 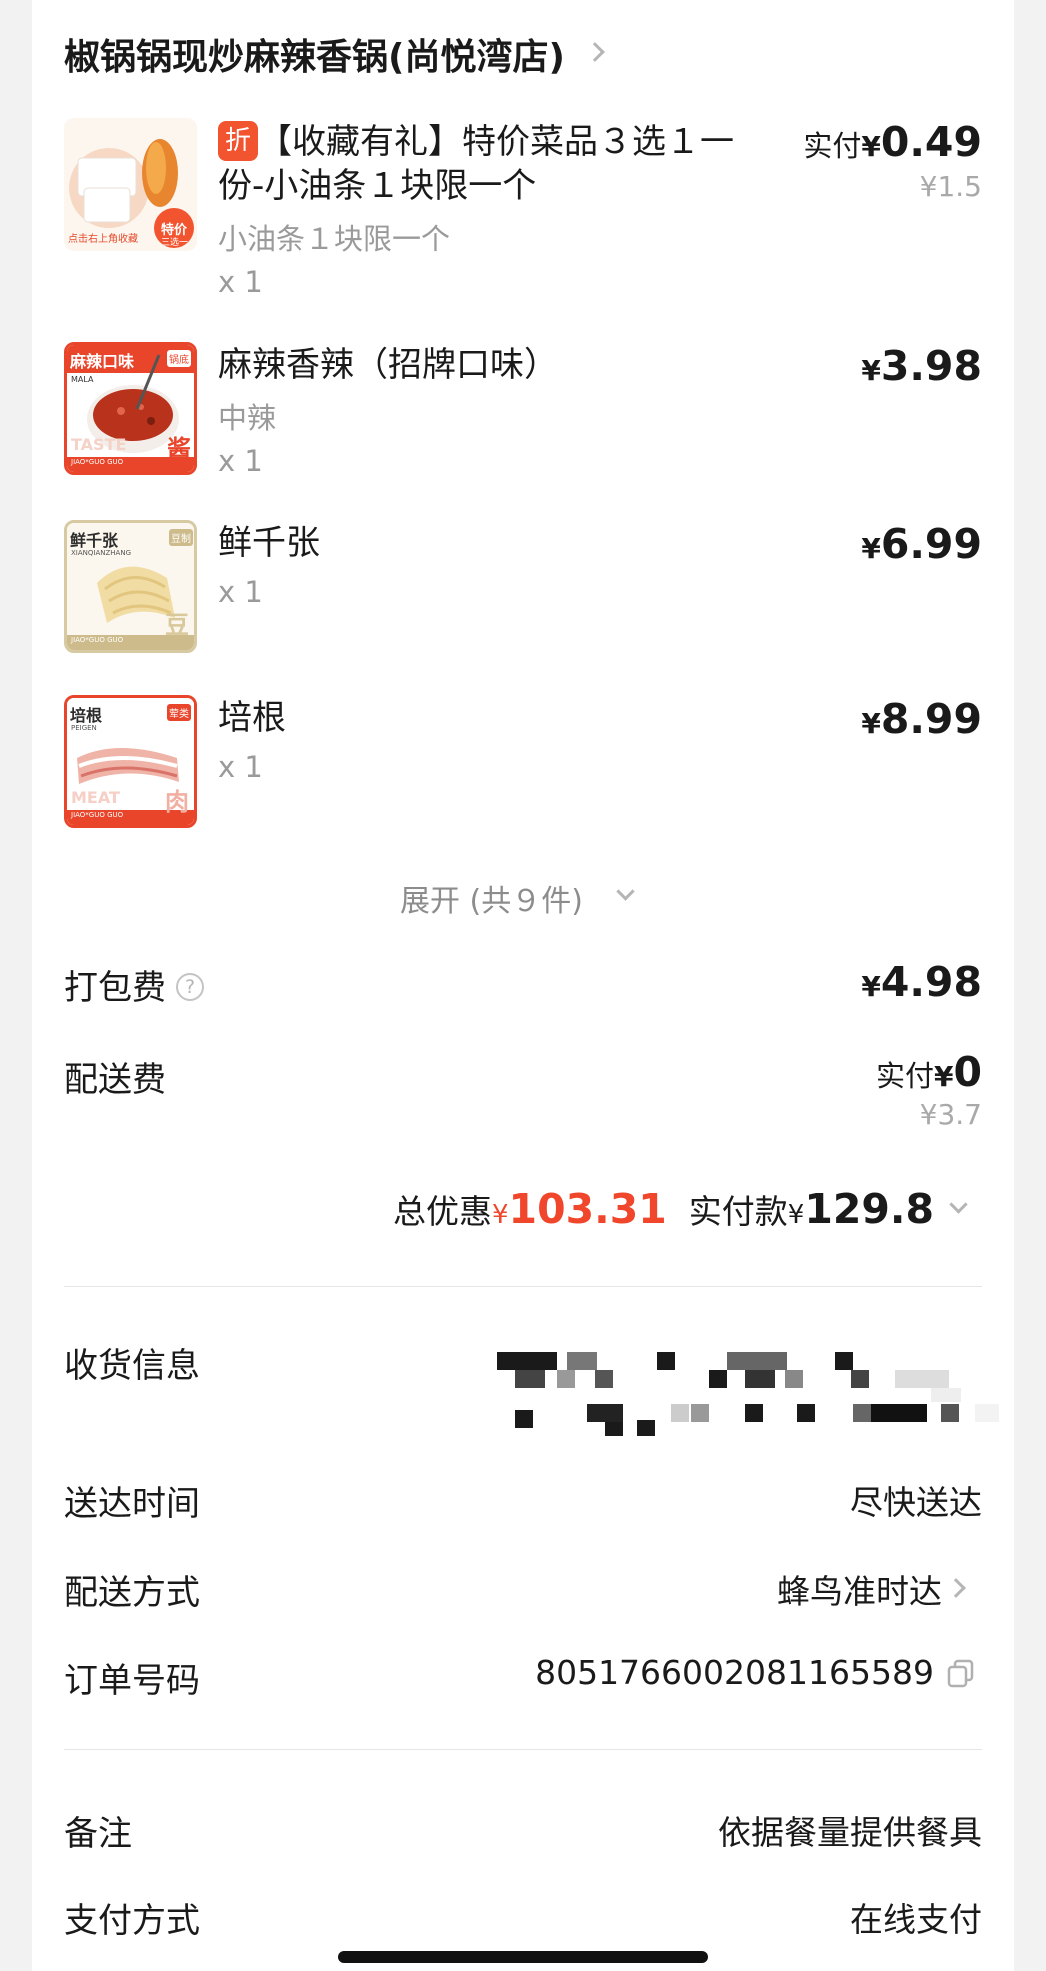 What do you see at coordinates (931, 142) in the screenshot?
I see `price-value: 0.49` at bounding box center [931, 142].